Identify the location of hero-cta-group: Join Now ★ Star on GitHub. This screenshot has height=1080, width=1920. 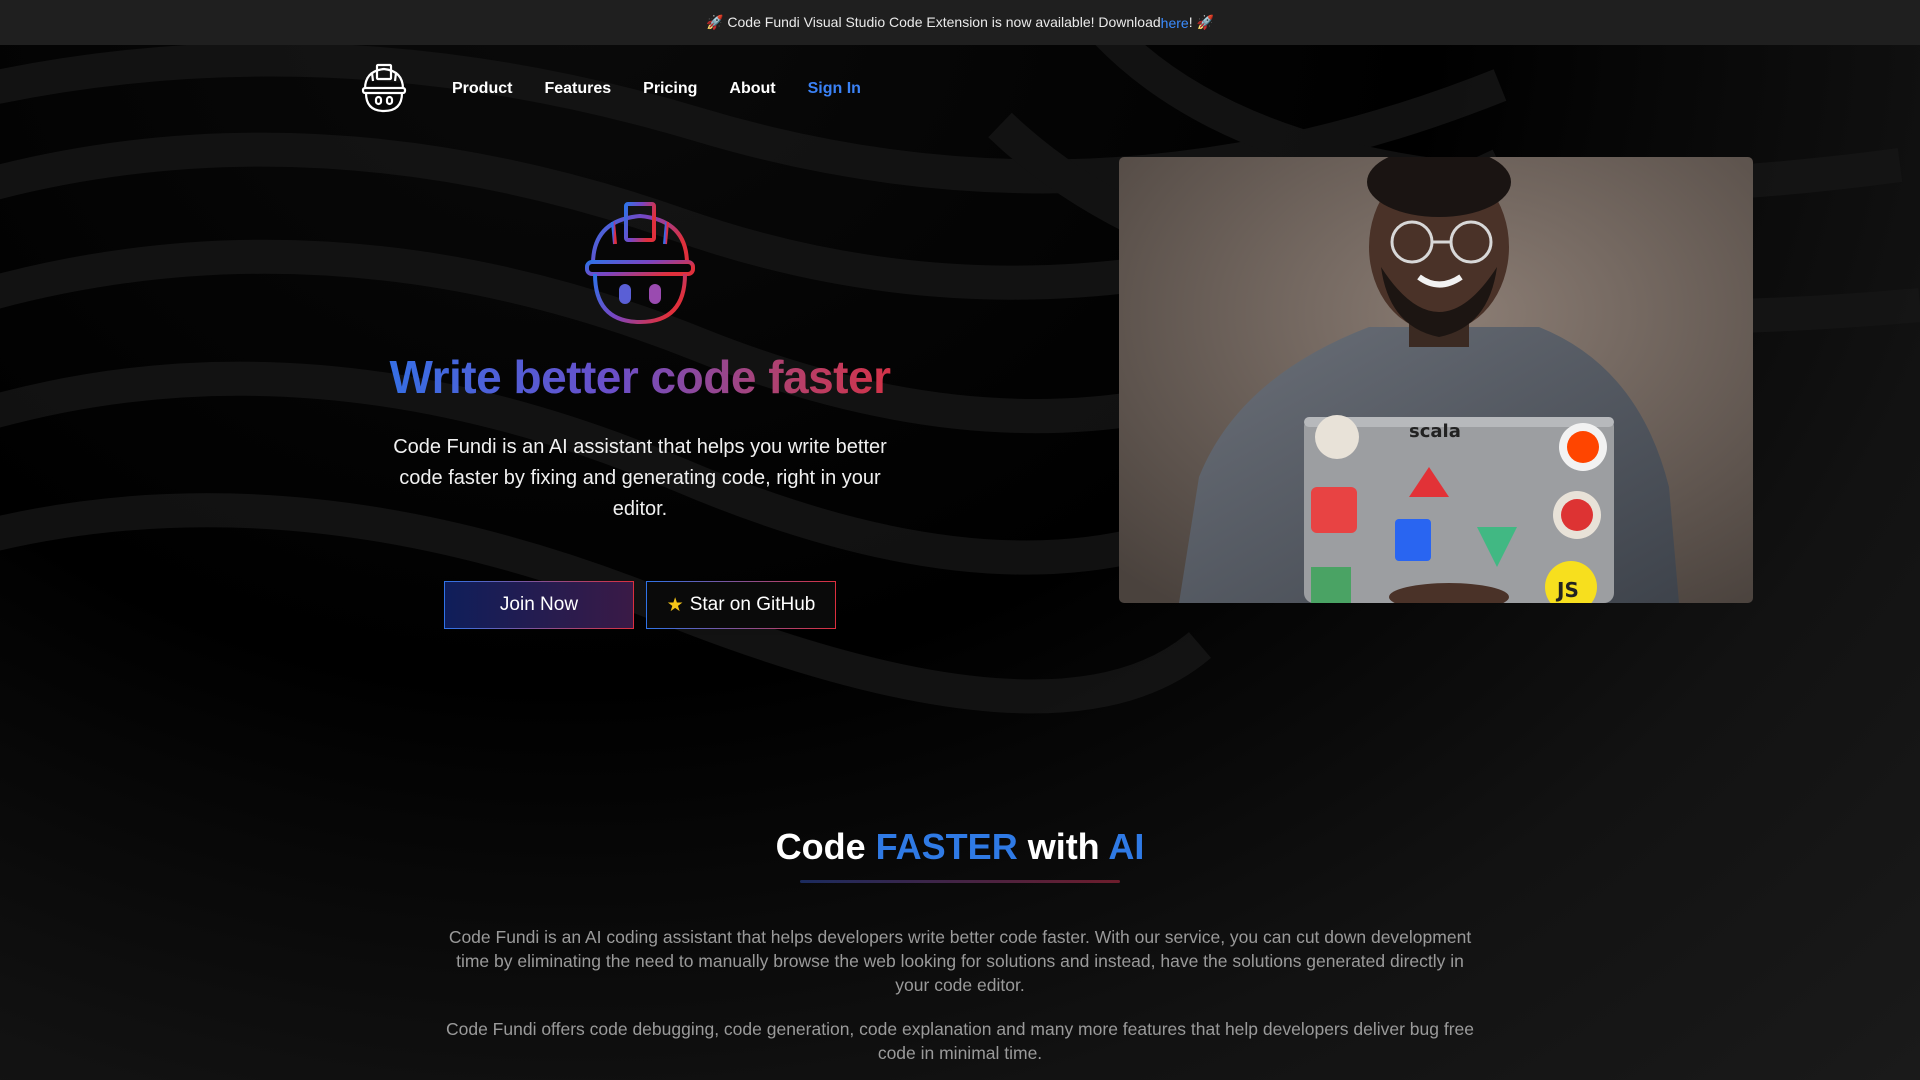
(640, 605).